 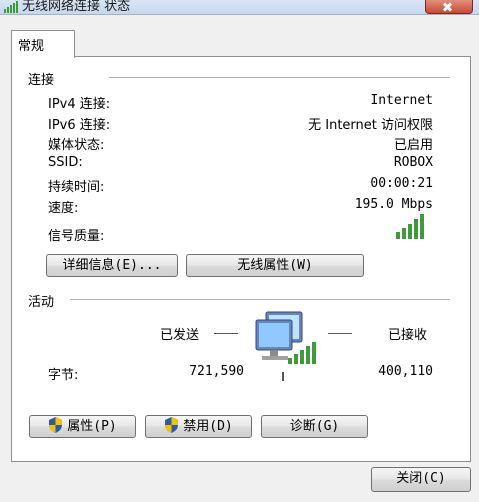 What do you see at coordinates (405, 371) in the screenshot?
I see `bytes-received-value: 400,110` at bounding box center [405, 371].